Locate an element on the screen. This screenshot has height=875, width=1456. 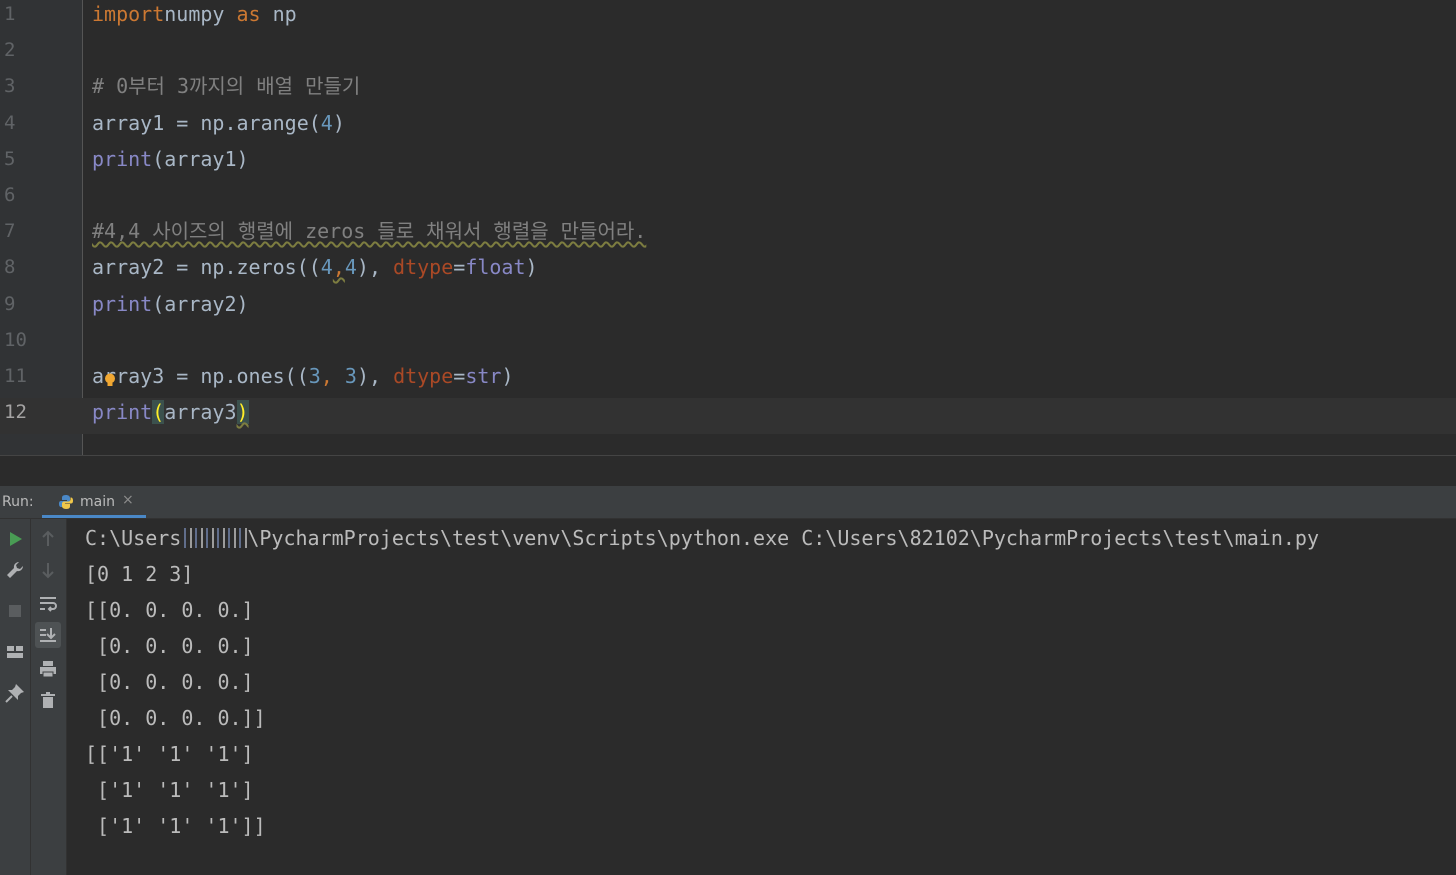
console-output-line: [['1' '1' '1'] is located at coordinates (169, 754).